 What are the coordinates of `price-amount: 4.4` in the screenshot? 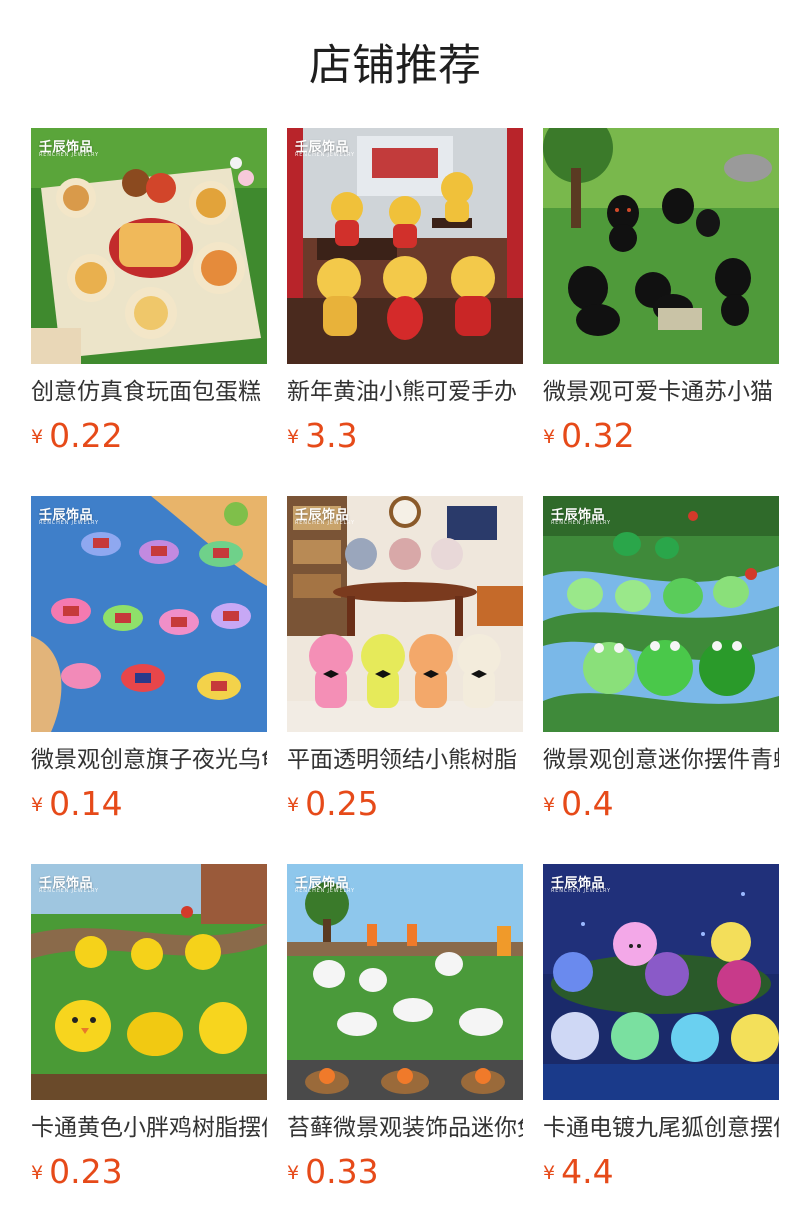 It's located at (587, 1171).